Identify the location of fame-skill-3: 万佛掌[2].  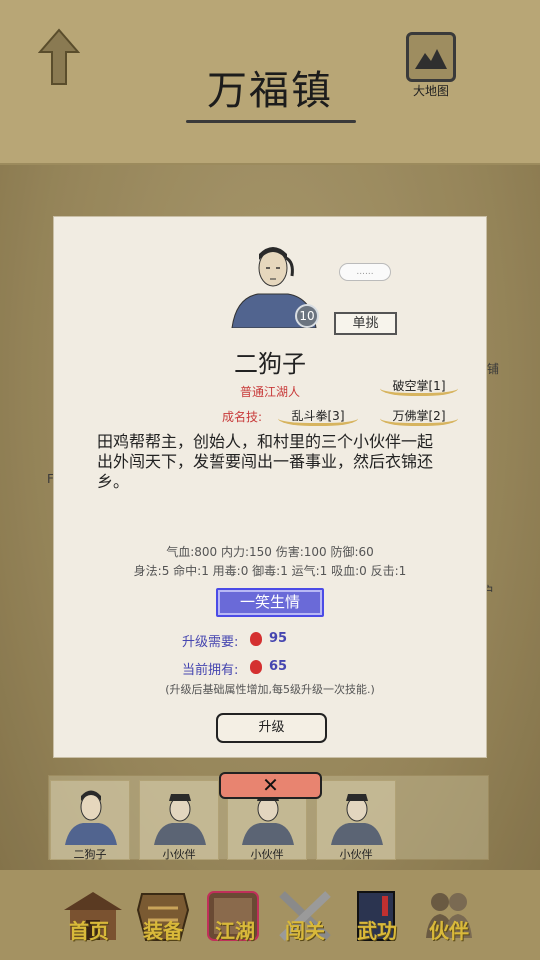
(419, 416).